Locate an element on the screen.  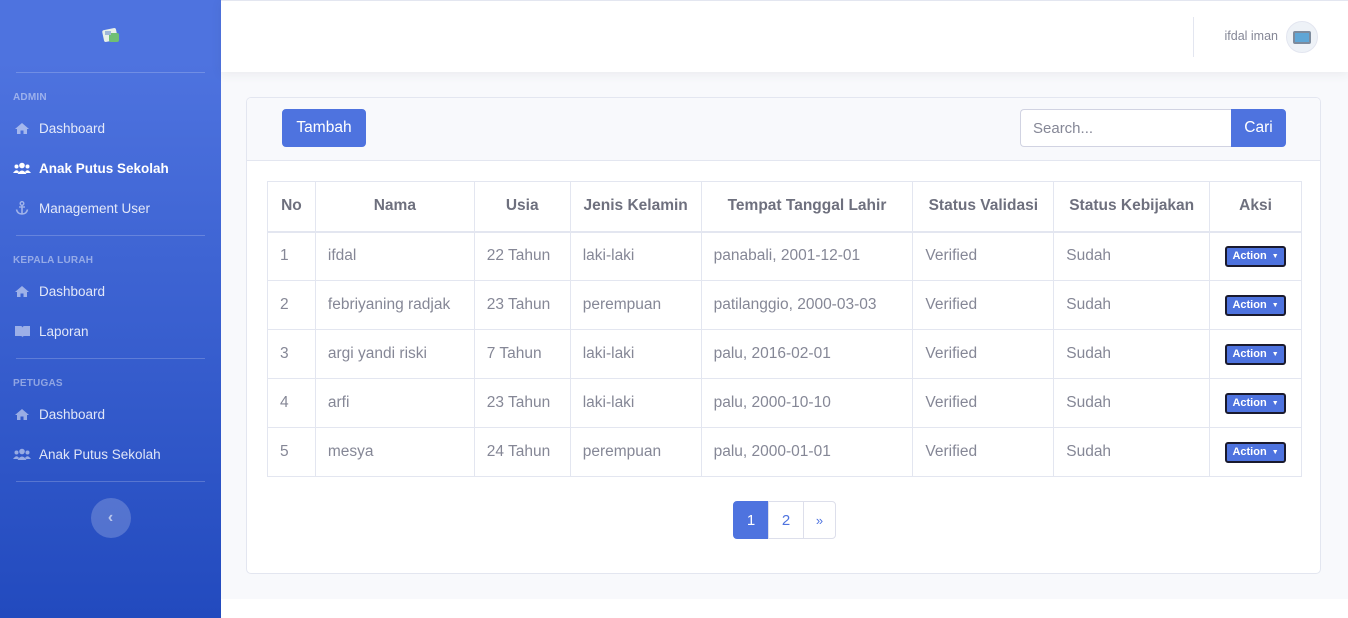
cell-usia: 22 Tahun is located at coordinates (522, 256).